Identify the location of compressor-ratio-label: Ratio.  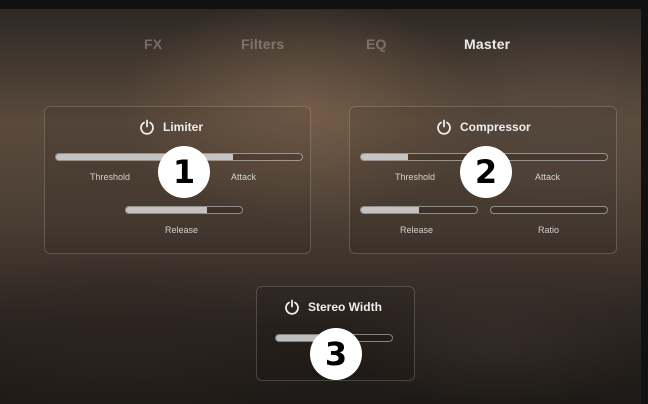
(549, 230).